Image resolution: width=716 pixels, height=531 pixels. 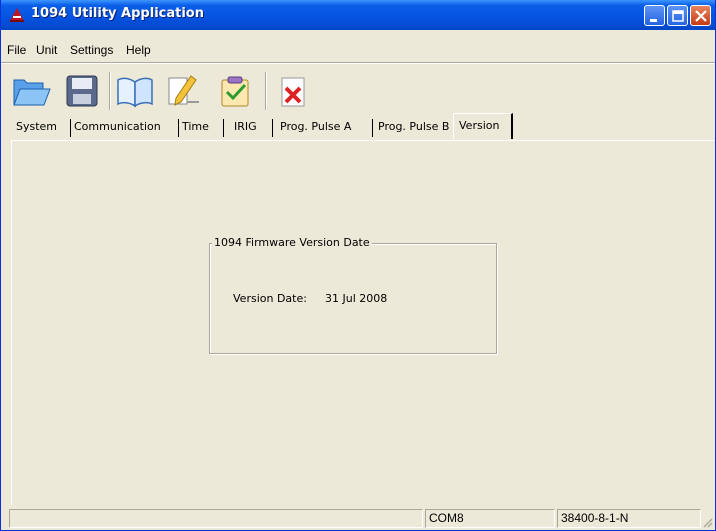 I want to click on tab-label: Version, so click(x=479, y=125).